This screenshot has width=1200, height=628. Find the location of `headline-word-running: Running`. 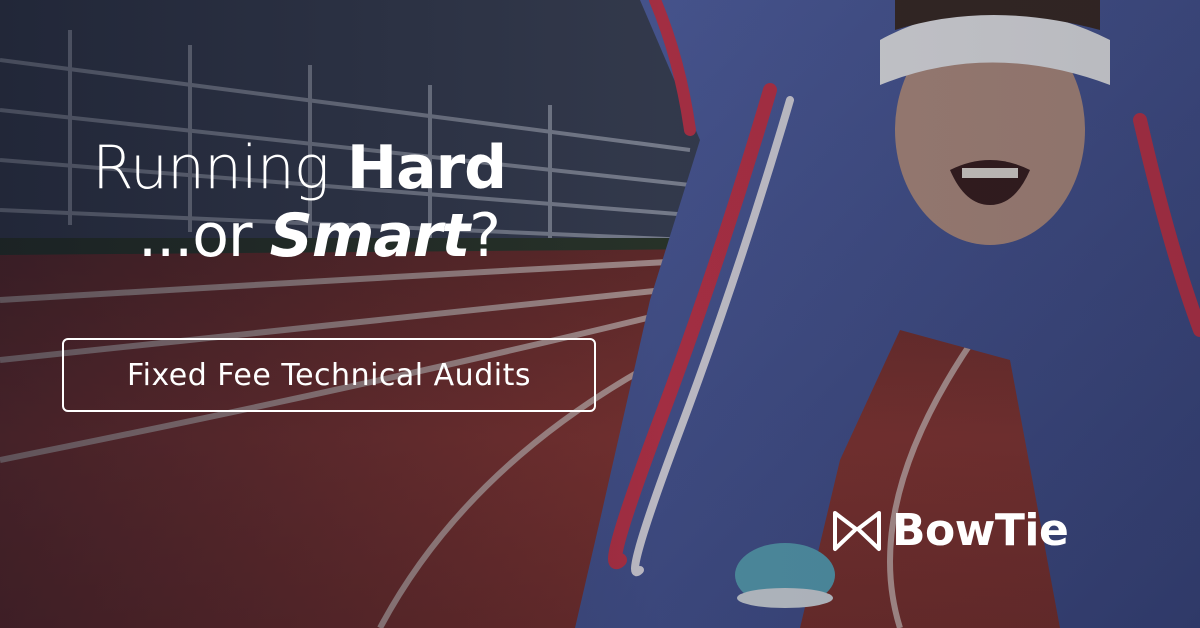

headline-word-running: Running is located at coordinates (211, 168).